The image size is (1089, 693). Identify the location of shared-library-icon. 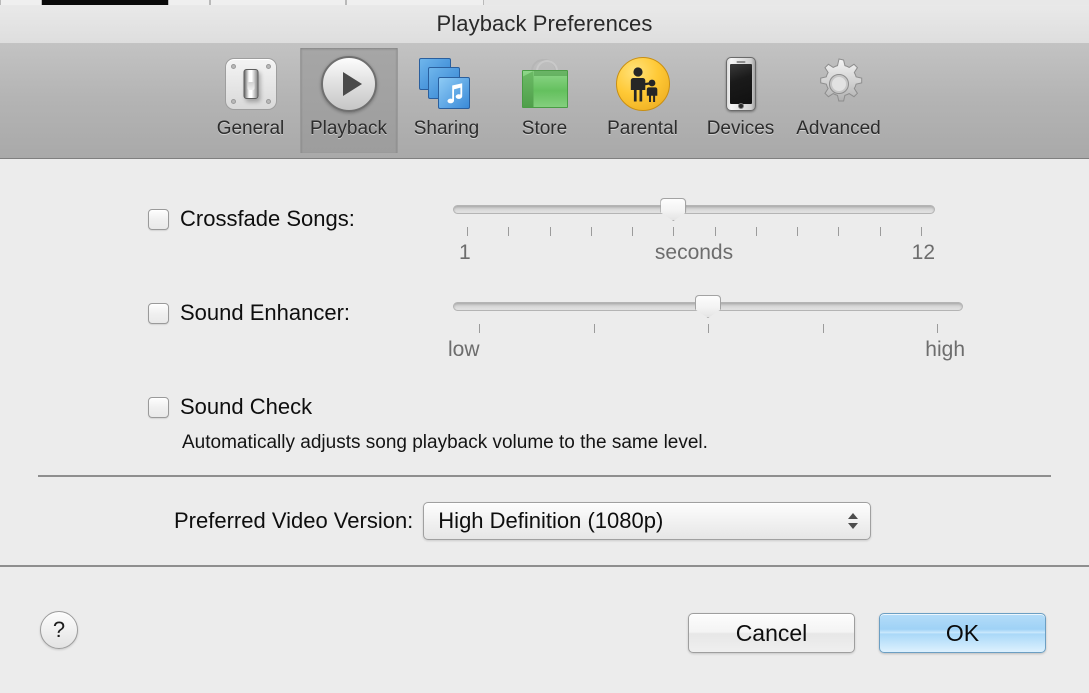
(447, 84).